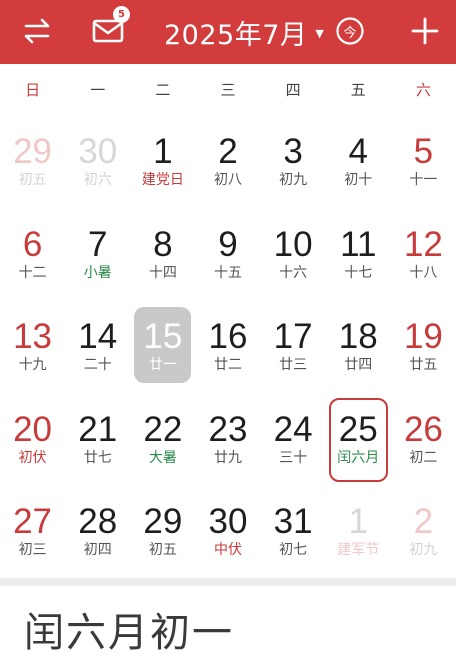  What do you see at coordinates (162, 162) in the screenshot?
I see `calendar-day: 1 建党日` at bounding box center [162, 162].